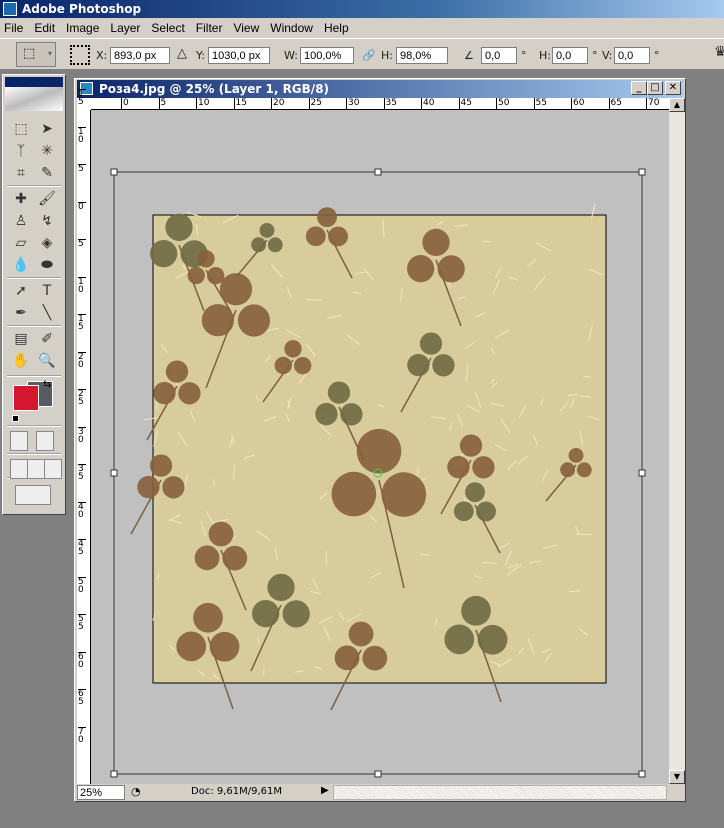 This screenshot has height=828, width=724. What do you see at coordinates (209, 28) in the screenshot?
I see `menu-filter: Filter` at bounding box center [209, 28].